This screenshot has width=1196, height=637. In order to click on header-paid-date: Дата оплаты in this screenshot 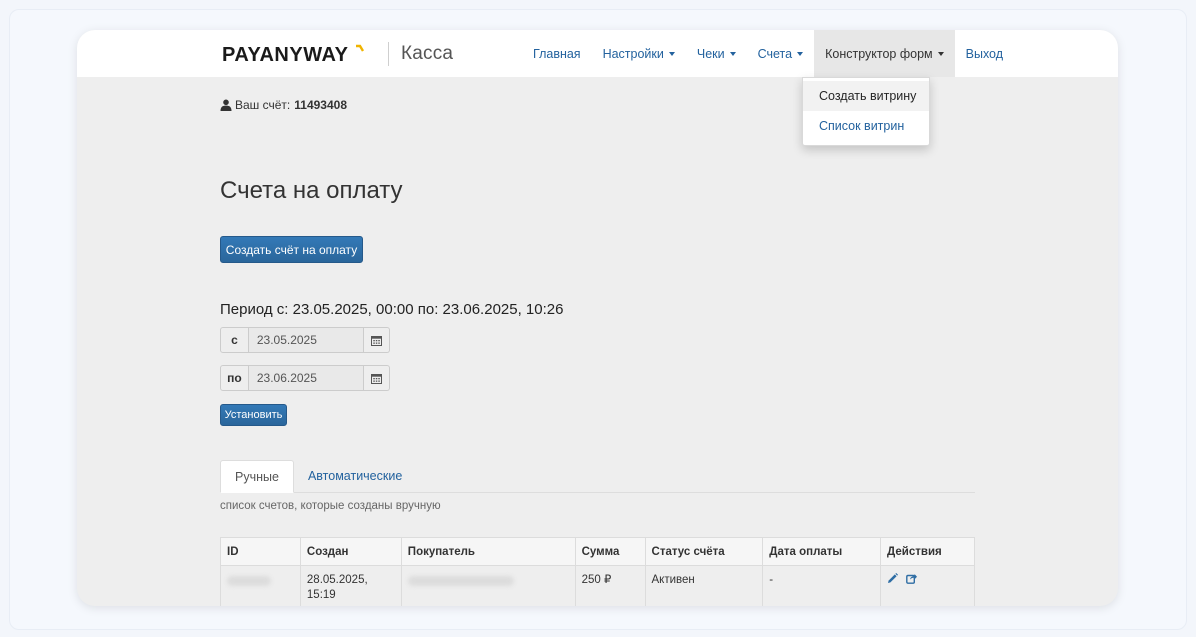, I will do `click(822, 551)`.